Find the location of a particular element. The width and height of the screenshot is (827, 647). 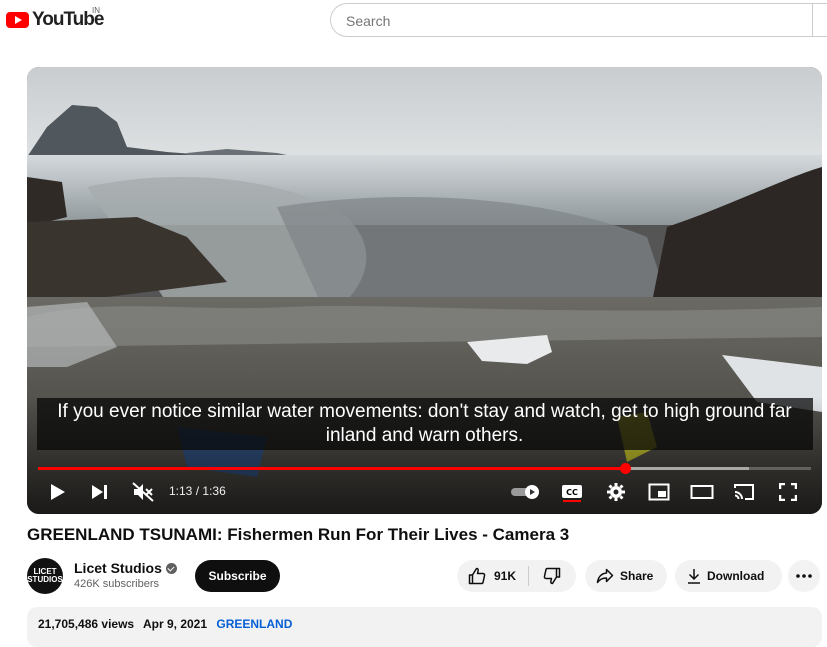

dislike-button is located at coordinates (552, 576).